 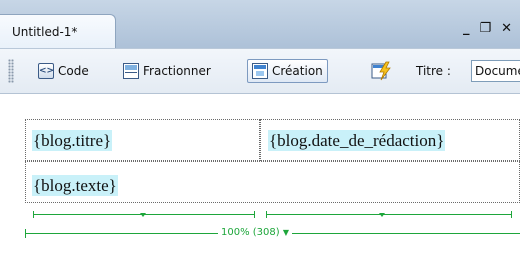 I want to click on column-guide-2-end, so click(x=511, y=214).